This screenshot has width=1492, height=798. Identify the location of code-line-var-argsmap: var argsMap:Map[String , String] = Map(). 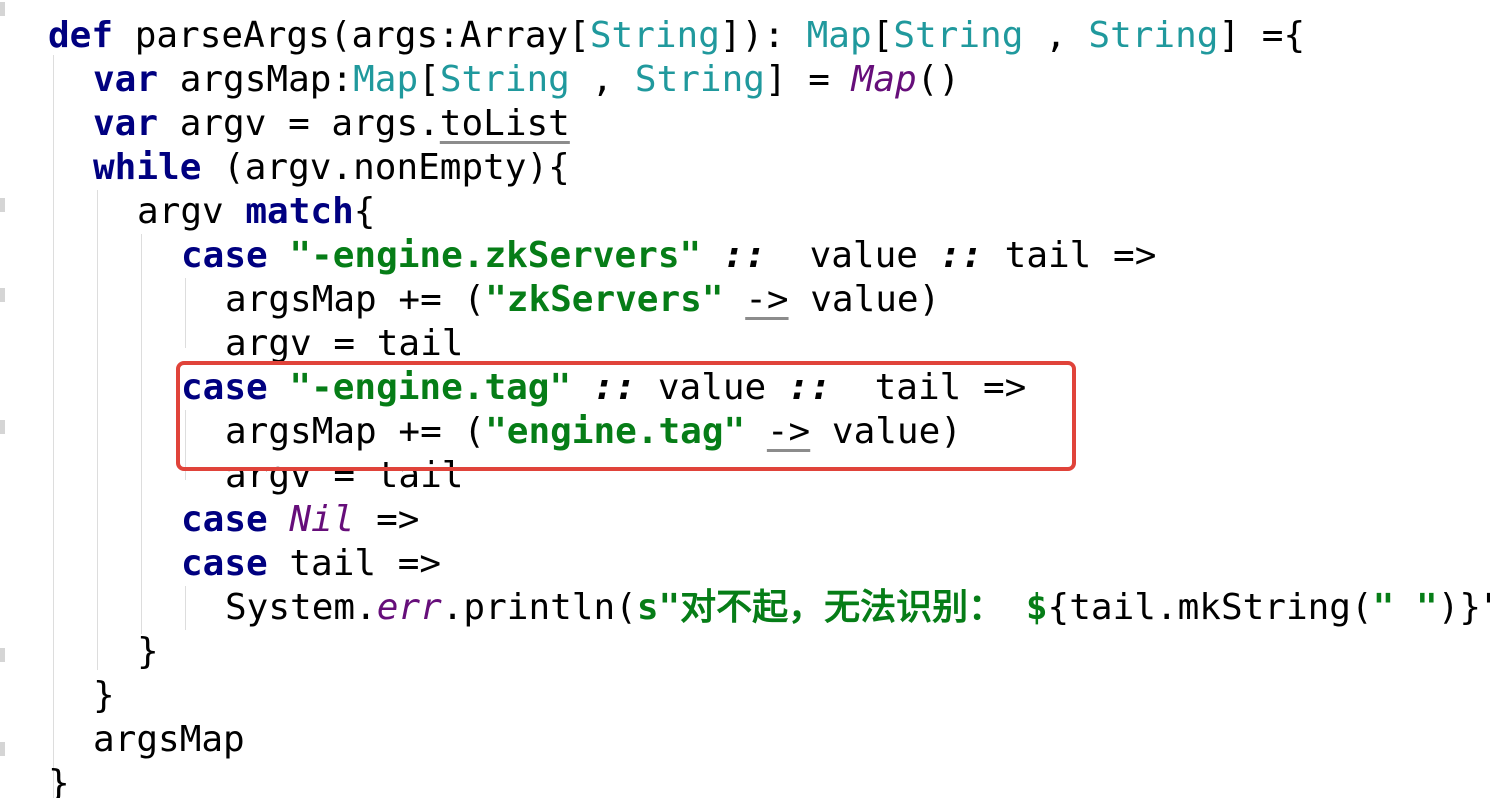
(526, 80).